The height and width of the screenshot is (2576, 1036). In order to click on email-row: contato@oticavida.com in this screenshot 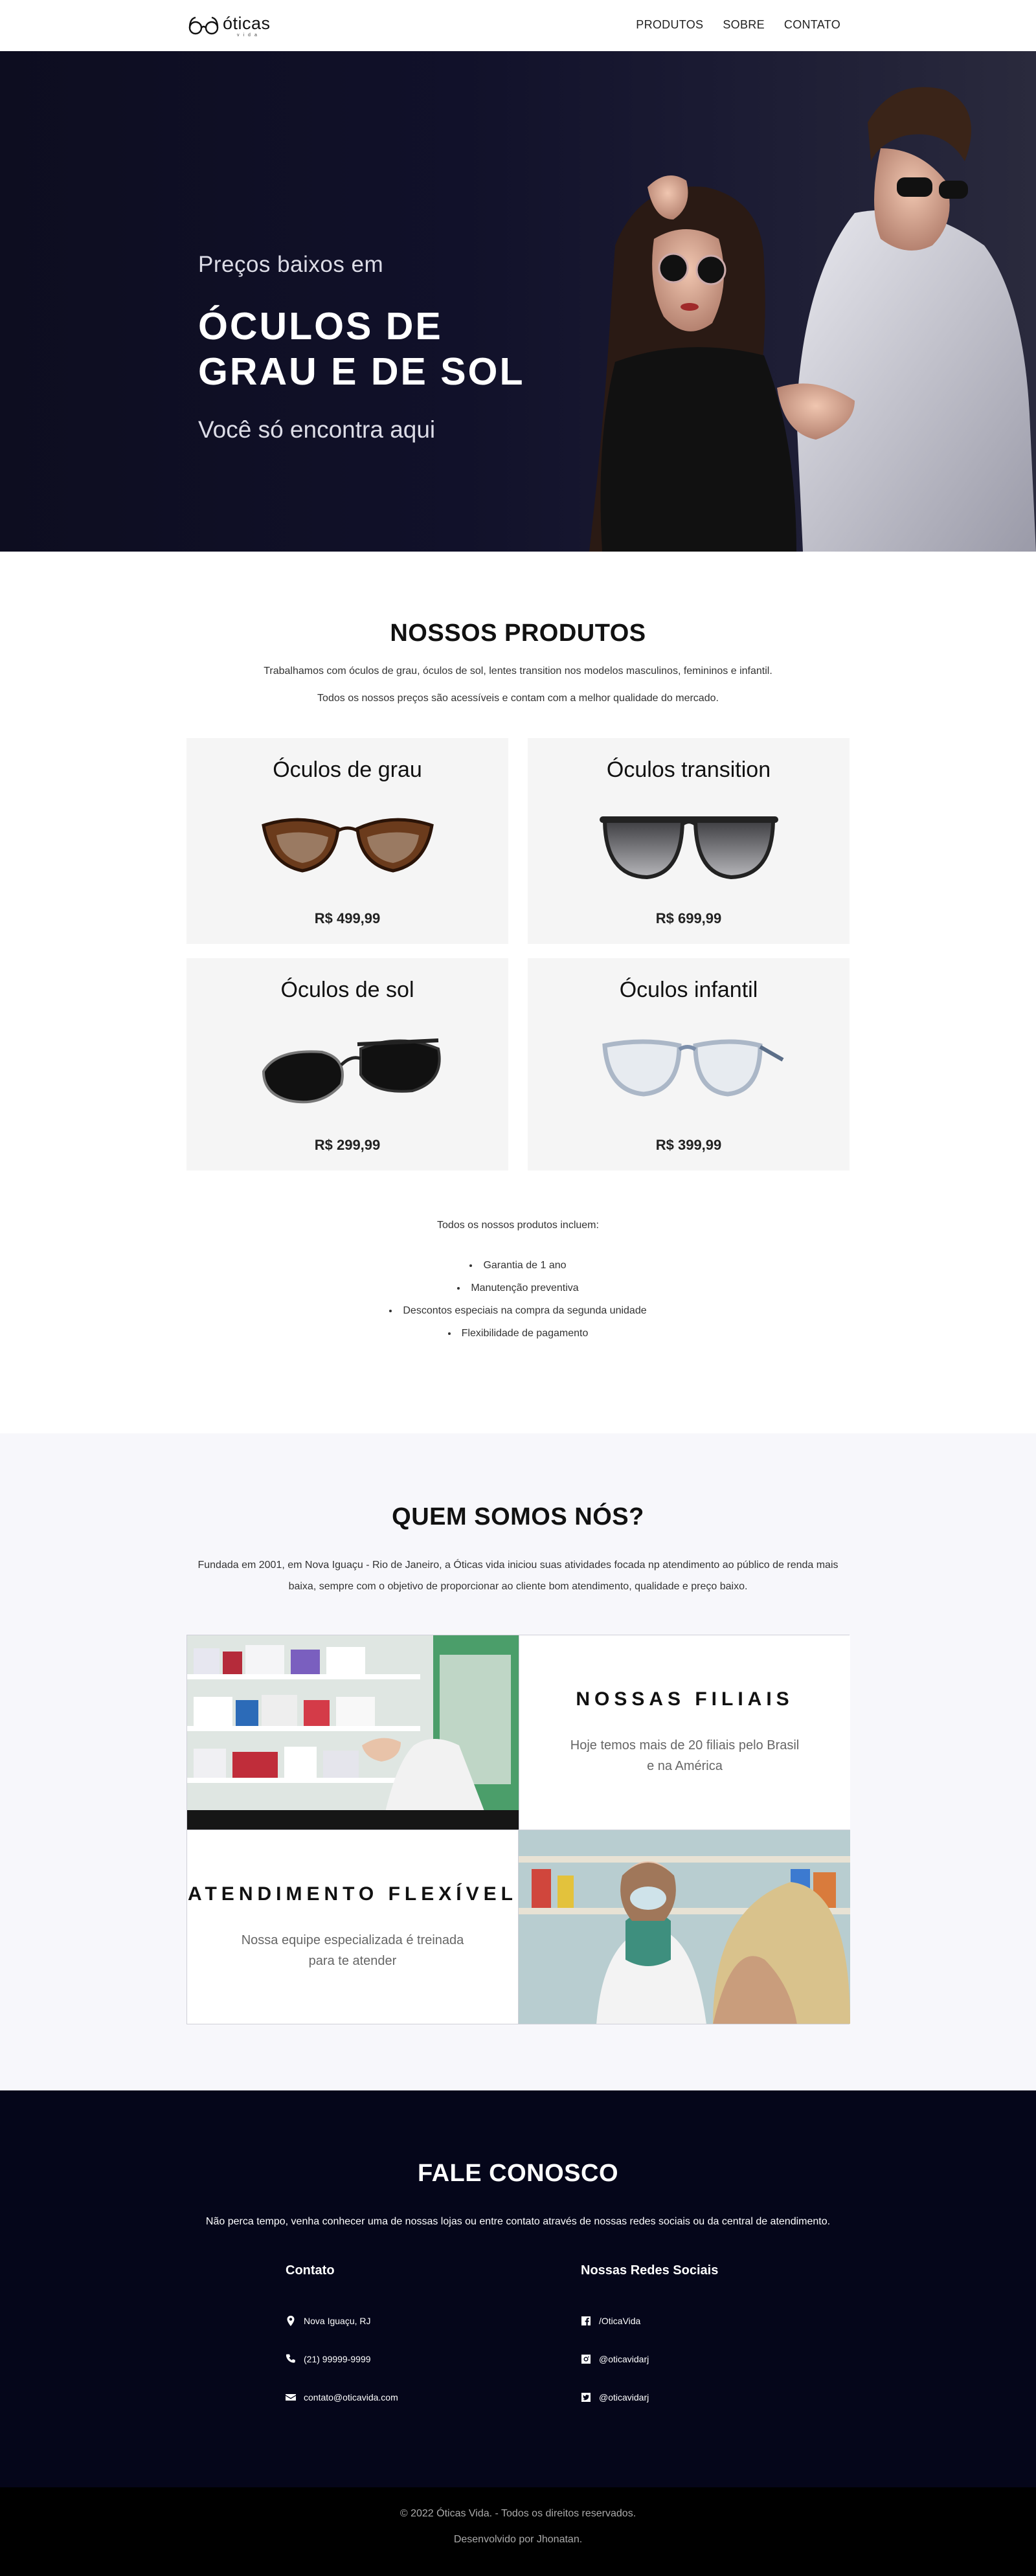, I will do `click(370, 2397)`.